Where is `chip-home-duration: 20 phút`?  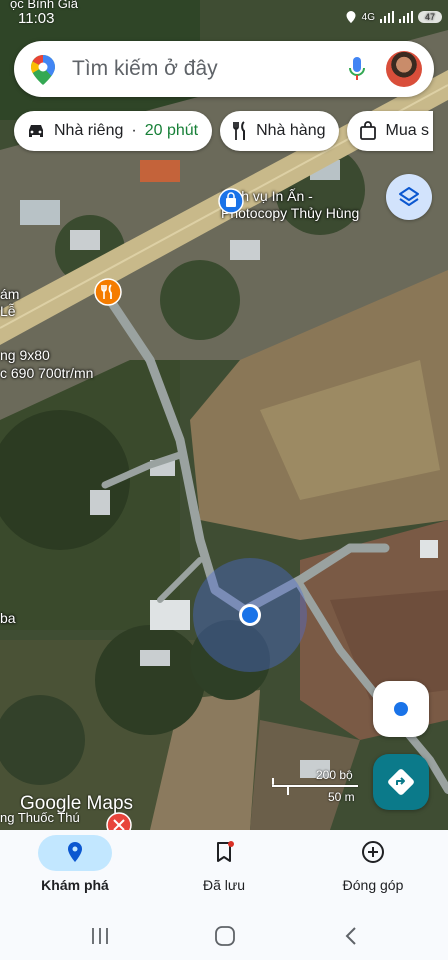 chip-home-duration: 20 phút is located at coordinates (171, 130).